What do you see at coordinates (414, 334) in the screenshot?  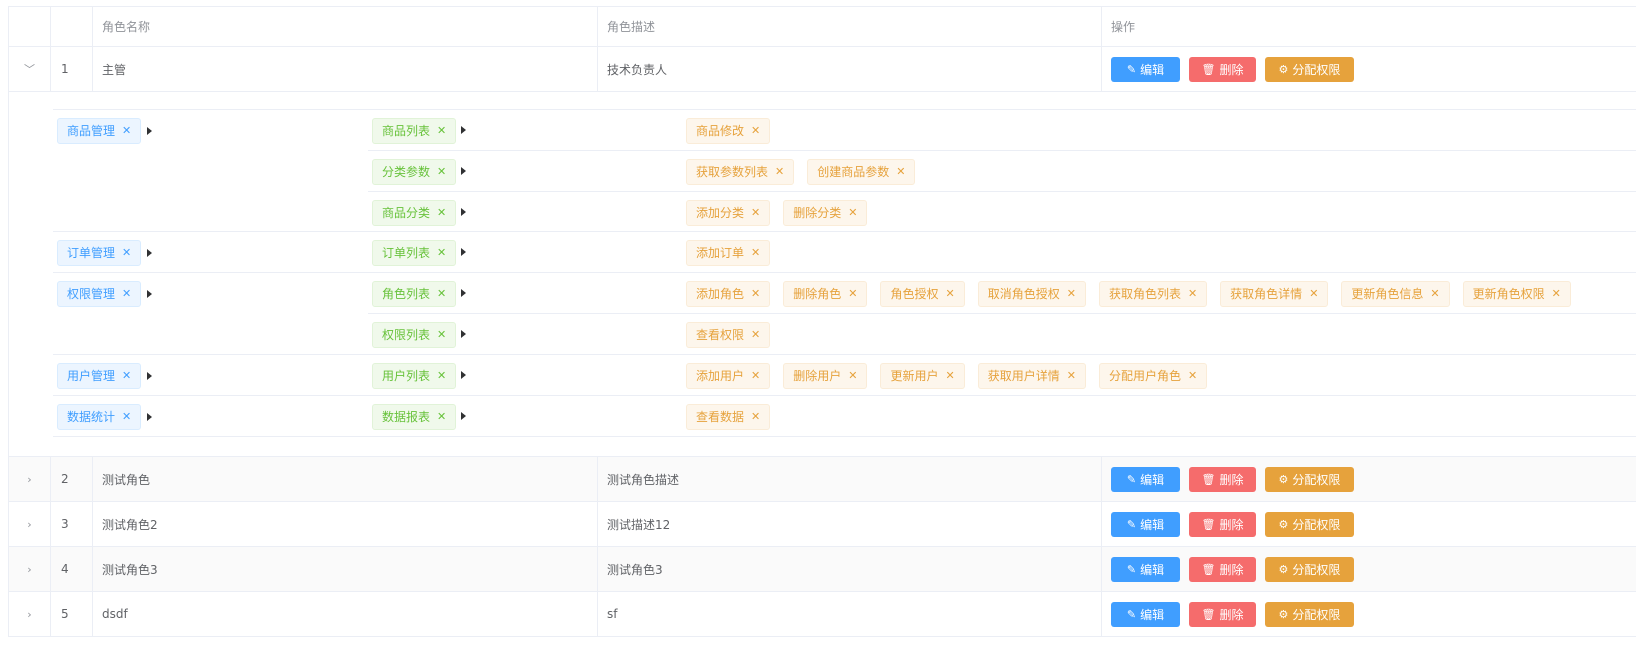 I see `rights-level2-tag: 权限列表 ✕` at bounding box center [414, 334].